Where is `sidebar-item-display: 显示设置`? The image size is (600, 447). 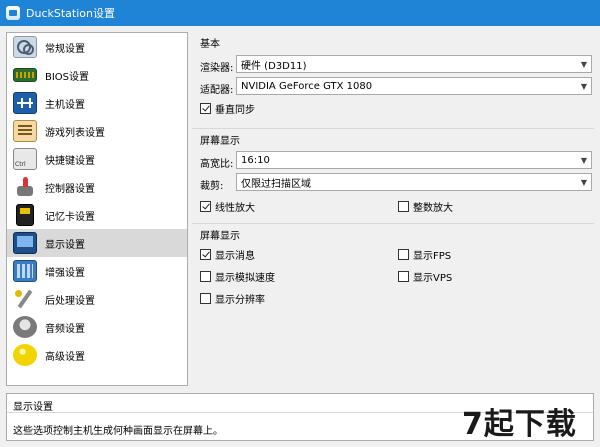
sidebar-item-display: 显示设置 is located at coordinates (97, 243).